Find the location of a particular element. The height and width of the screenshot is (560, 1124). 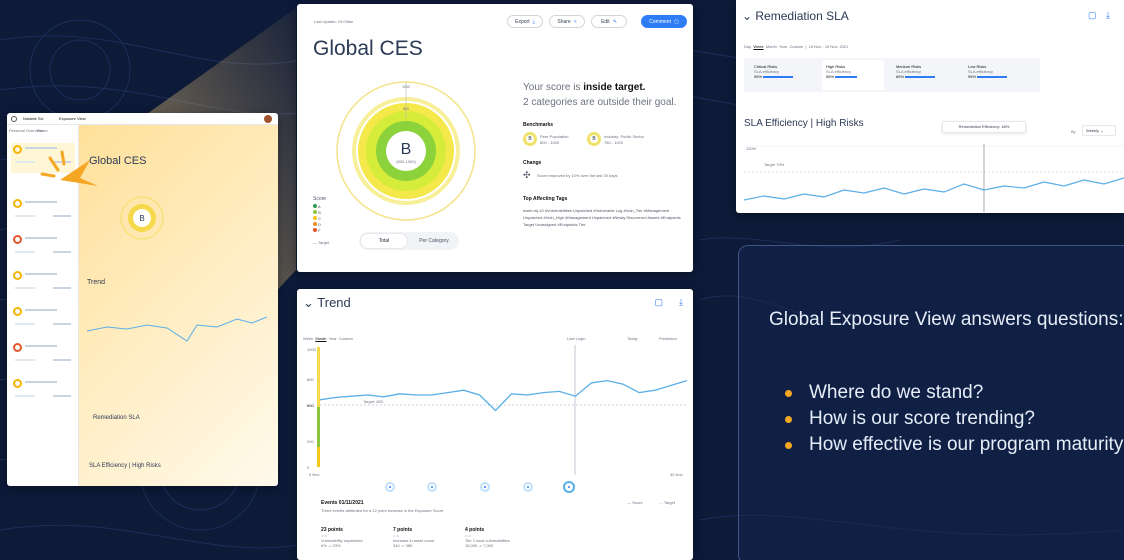

thumbnail-trend-title: Trend is located at coordinates (96, 282).